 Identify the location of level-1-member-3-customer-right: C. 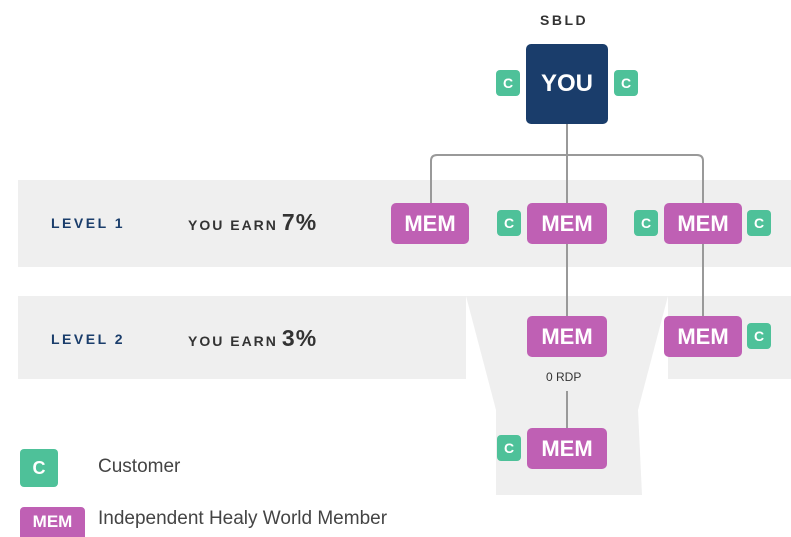
(759, 223).